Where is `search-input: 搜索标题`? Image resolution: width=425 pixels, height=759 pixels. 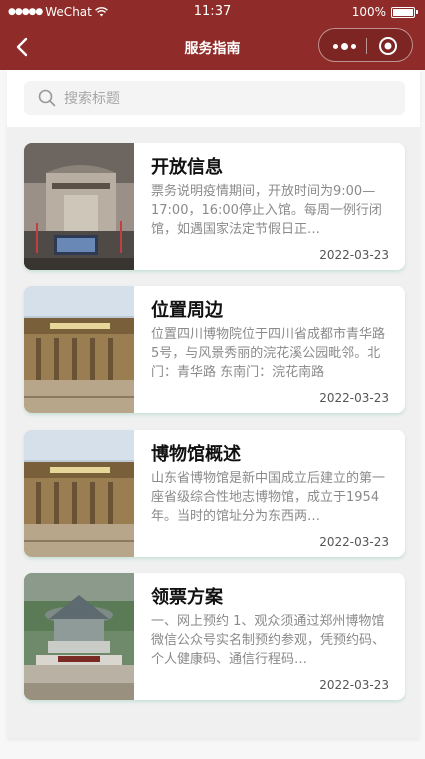
search-input: 搜索标题 is located at coordinates (214, 98).